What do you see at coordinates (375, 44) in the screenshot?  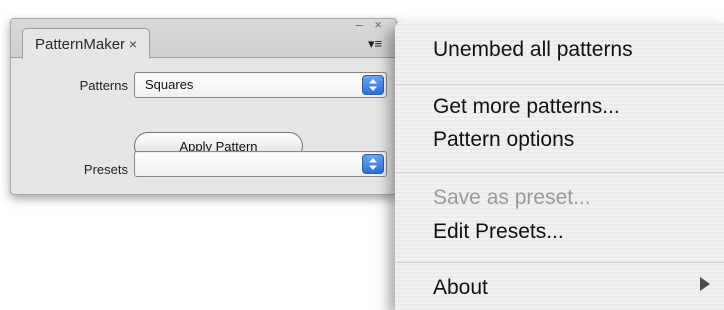 I see `panel-menu-icon: ▾≡` at bounding box center [375, 44].